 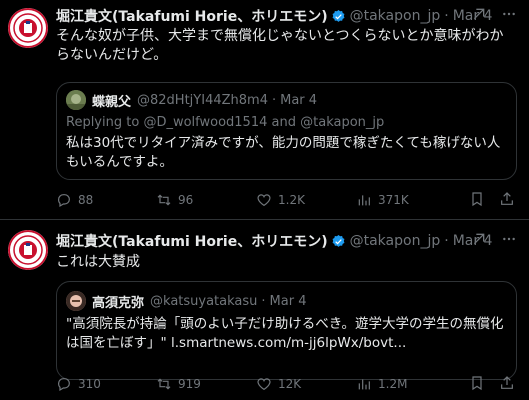 What do you see at coordinates (106, 384) in the screenshot?
I see `reply-button: 310` at bounding box center [106, 384].